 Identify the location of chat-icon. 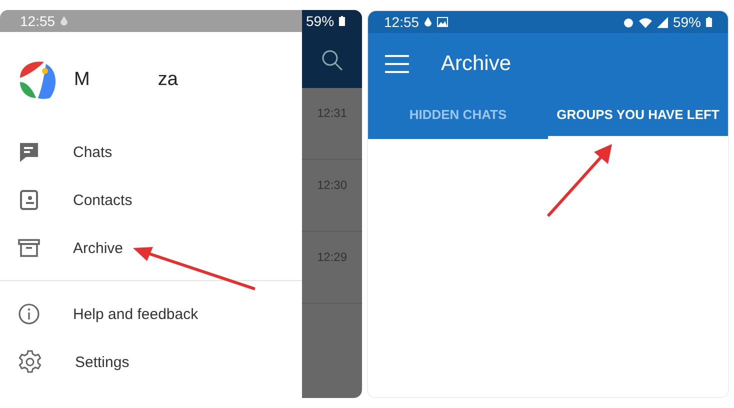
(29, 152).